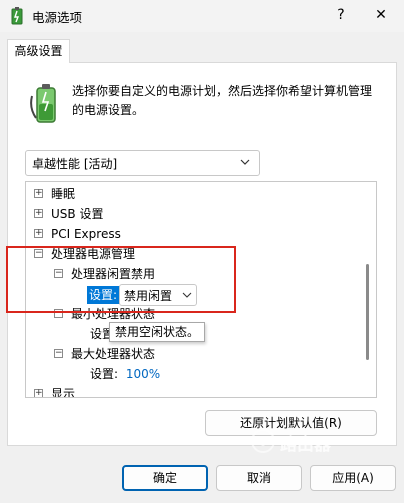 The image size is (404, 503). Describe the element at coordinates (57, 17) in the screenshot. I see `window-title: 电源选项` at that location.